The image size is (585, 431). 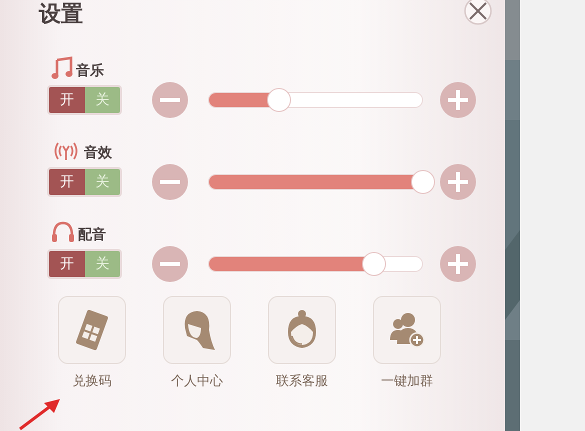 I want to click on shortcut-label: 兑换码, so click(x=92, y=381).